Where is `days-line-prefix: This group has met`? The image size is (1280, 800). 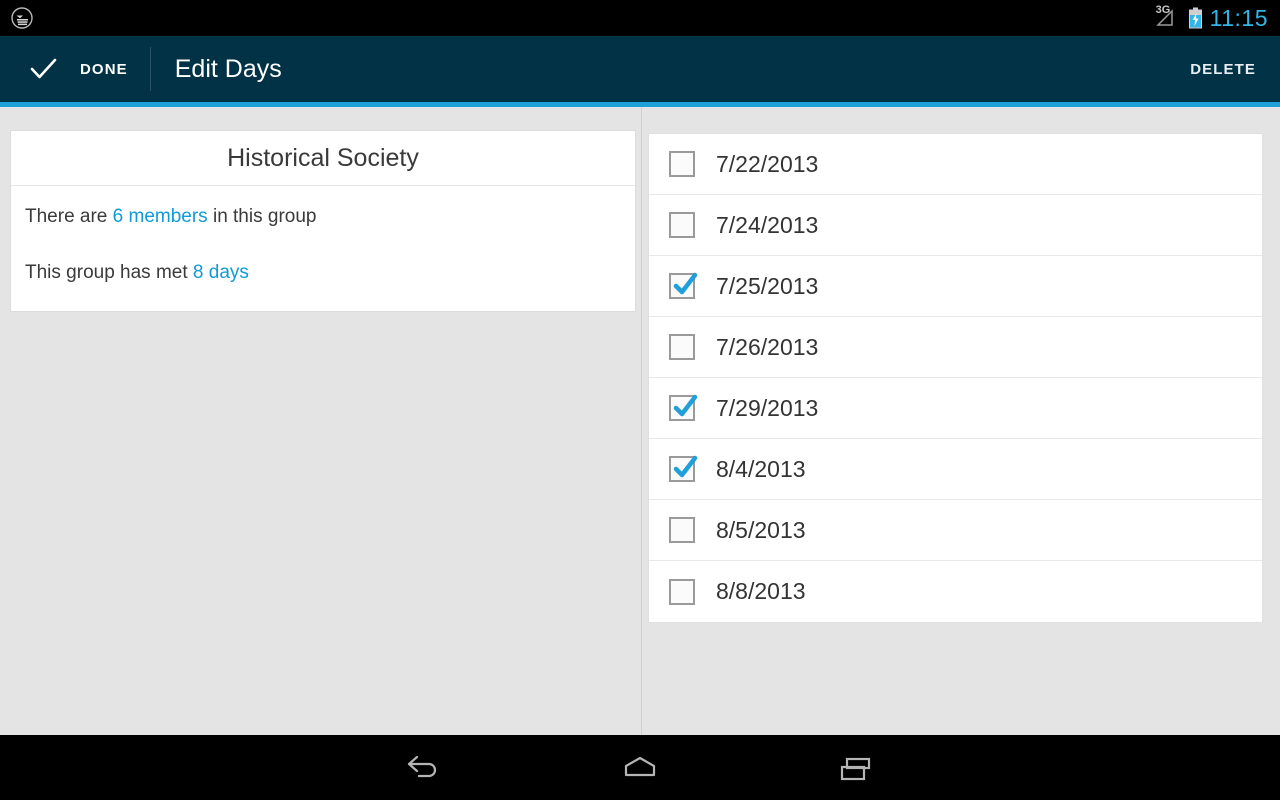 days-line-prefix: This group has met is located at coordinates (109, 272).